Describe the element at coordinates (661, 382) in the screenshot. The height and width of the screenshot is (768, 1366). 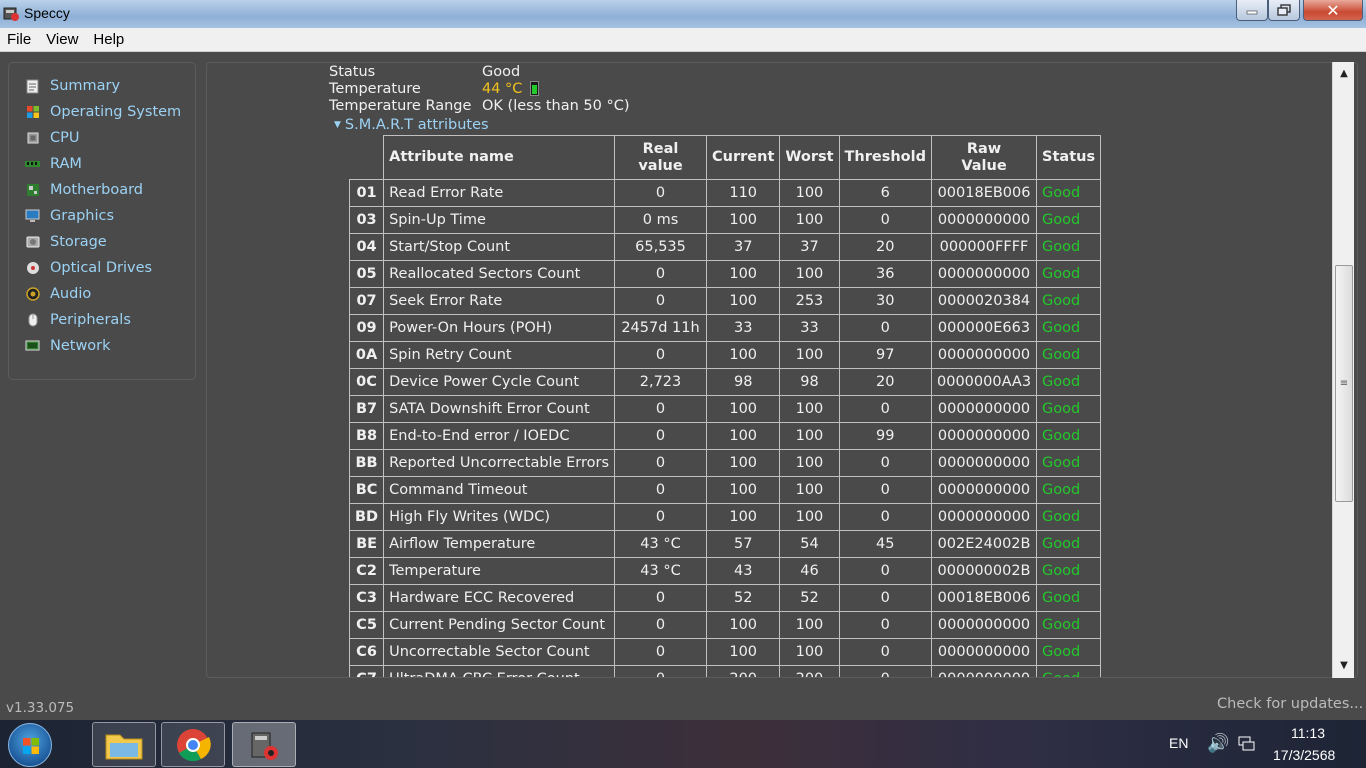
I see `real-value-cell: 2,723` at that location.